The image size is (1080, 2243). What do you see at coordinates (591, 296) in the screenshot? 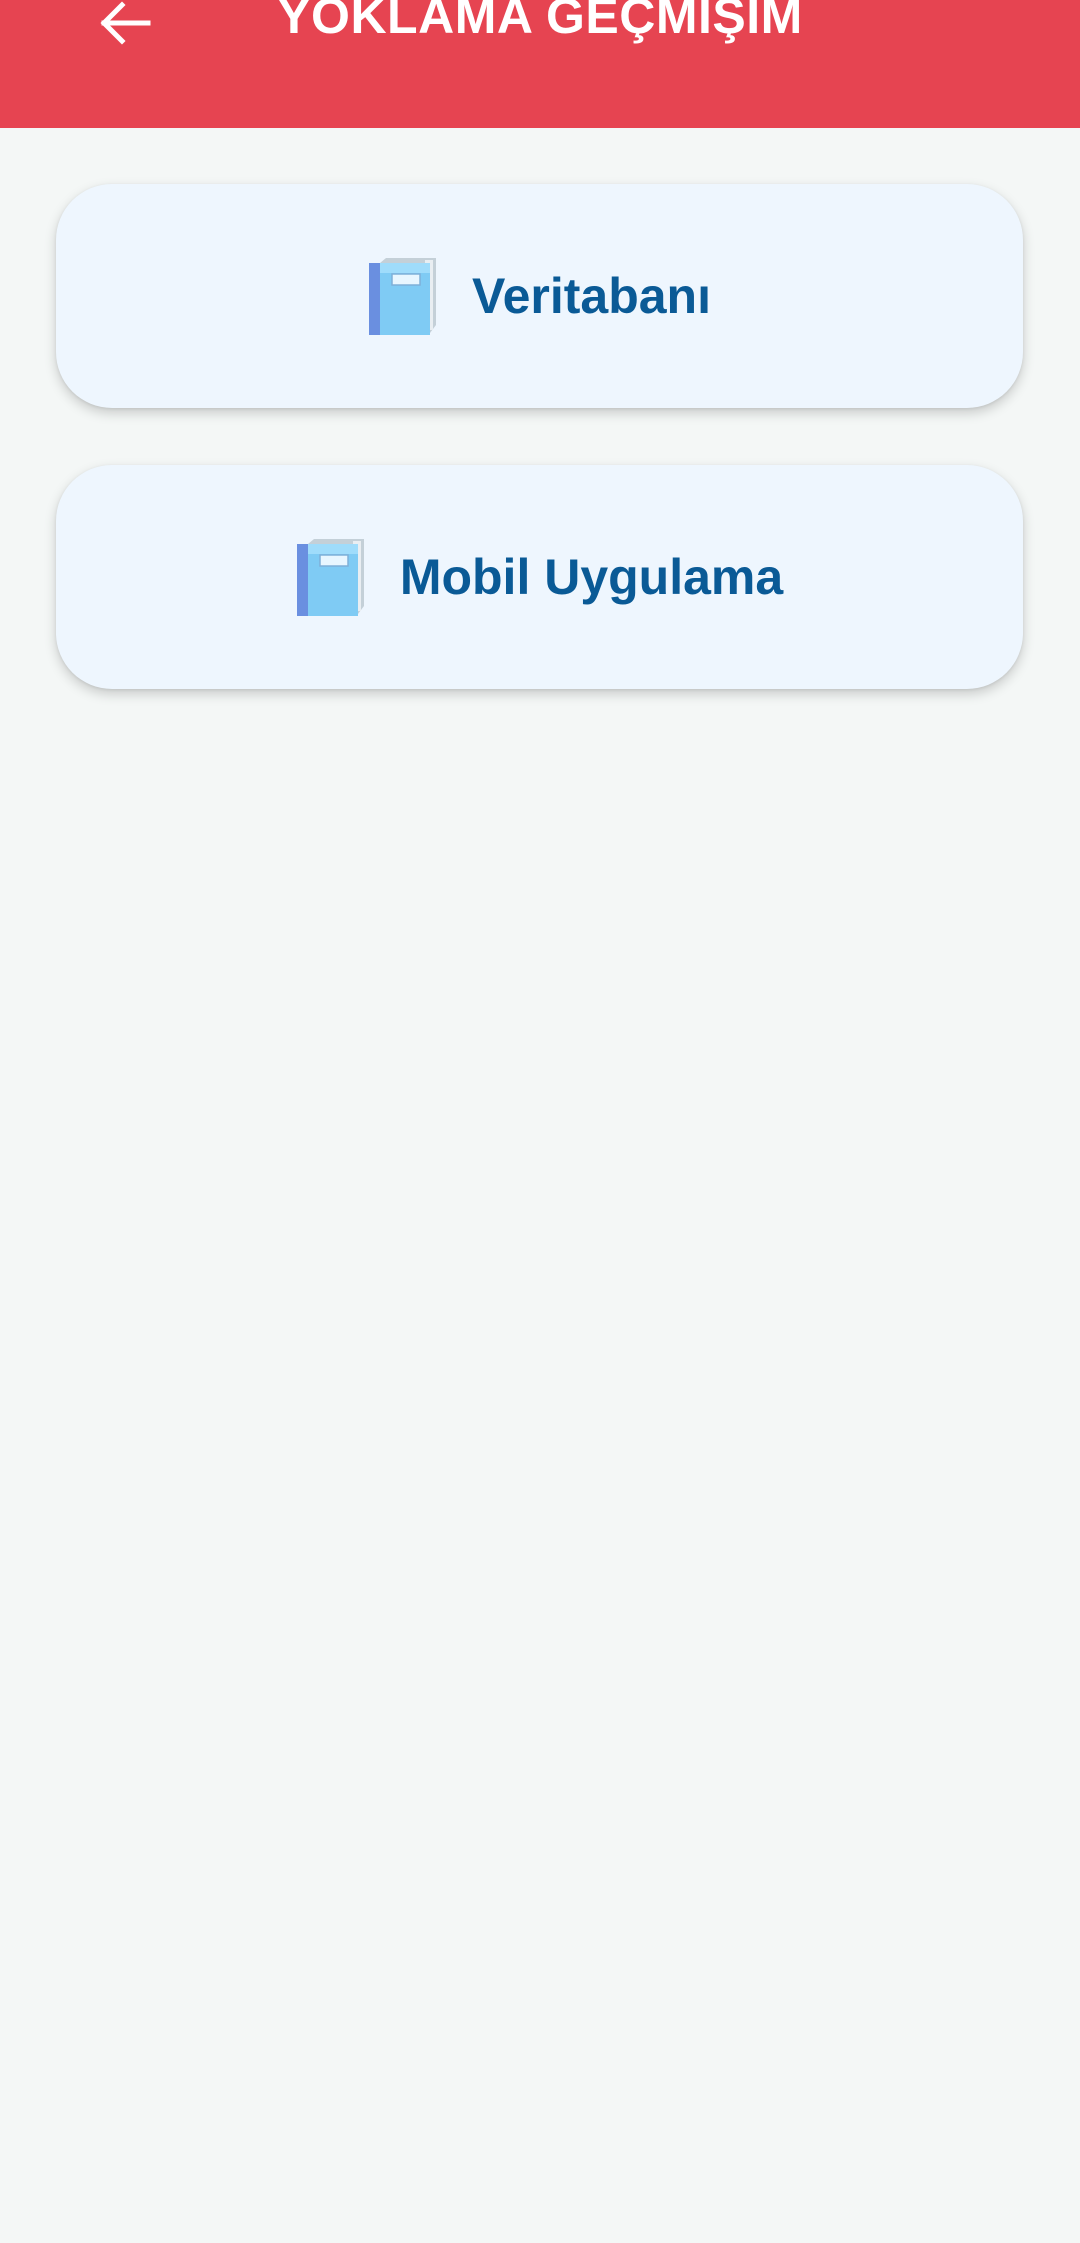
I see `course-label: Veritabanı` at bounding box center [591, 296].